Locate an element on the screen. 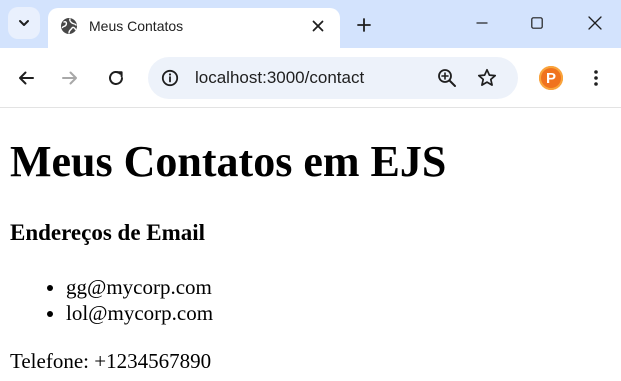 This screenshot has height=381, width=621. window-close-button is located at coordinates (595, 23).